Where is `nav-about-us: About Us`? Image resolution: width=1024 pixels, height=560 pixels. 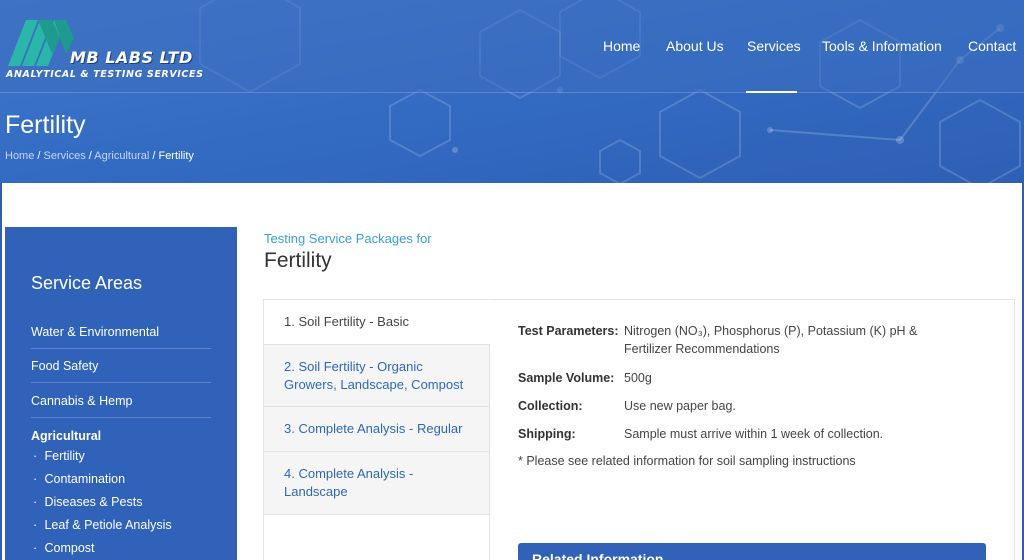 nav-about-us: About Us is located at coordinates (695, 46).